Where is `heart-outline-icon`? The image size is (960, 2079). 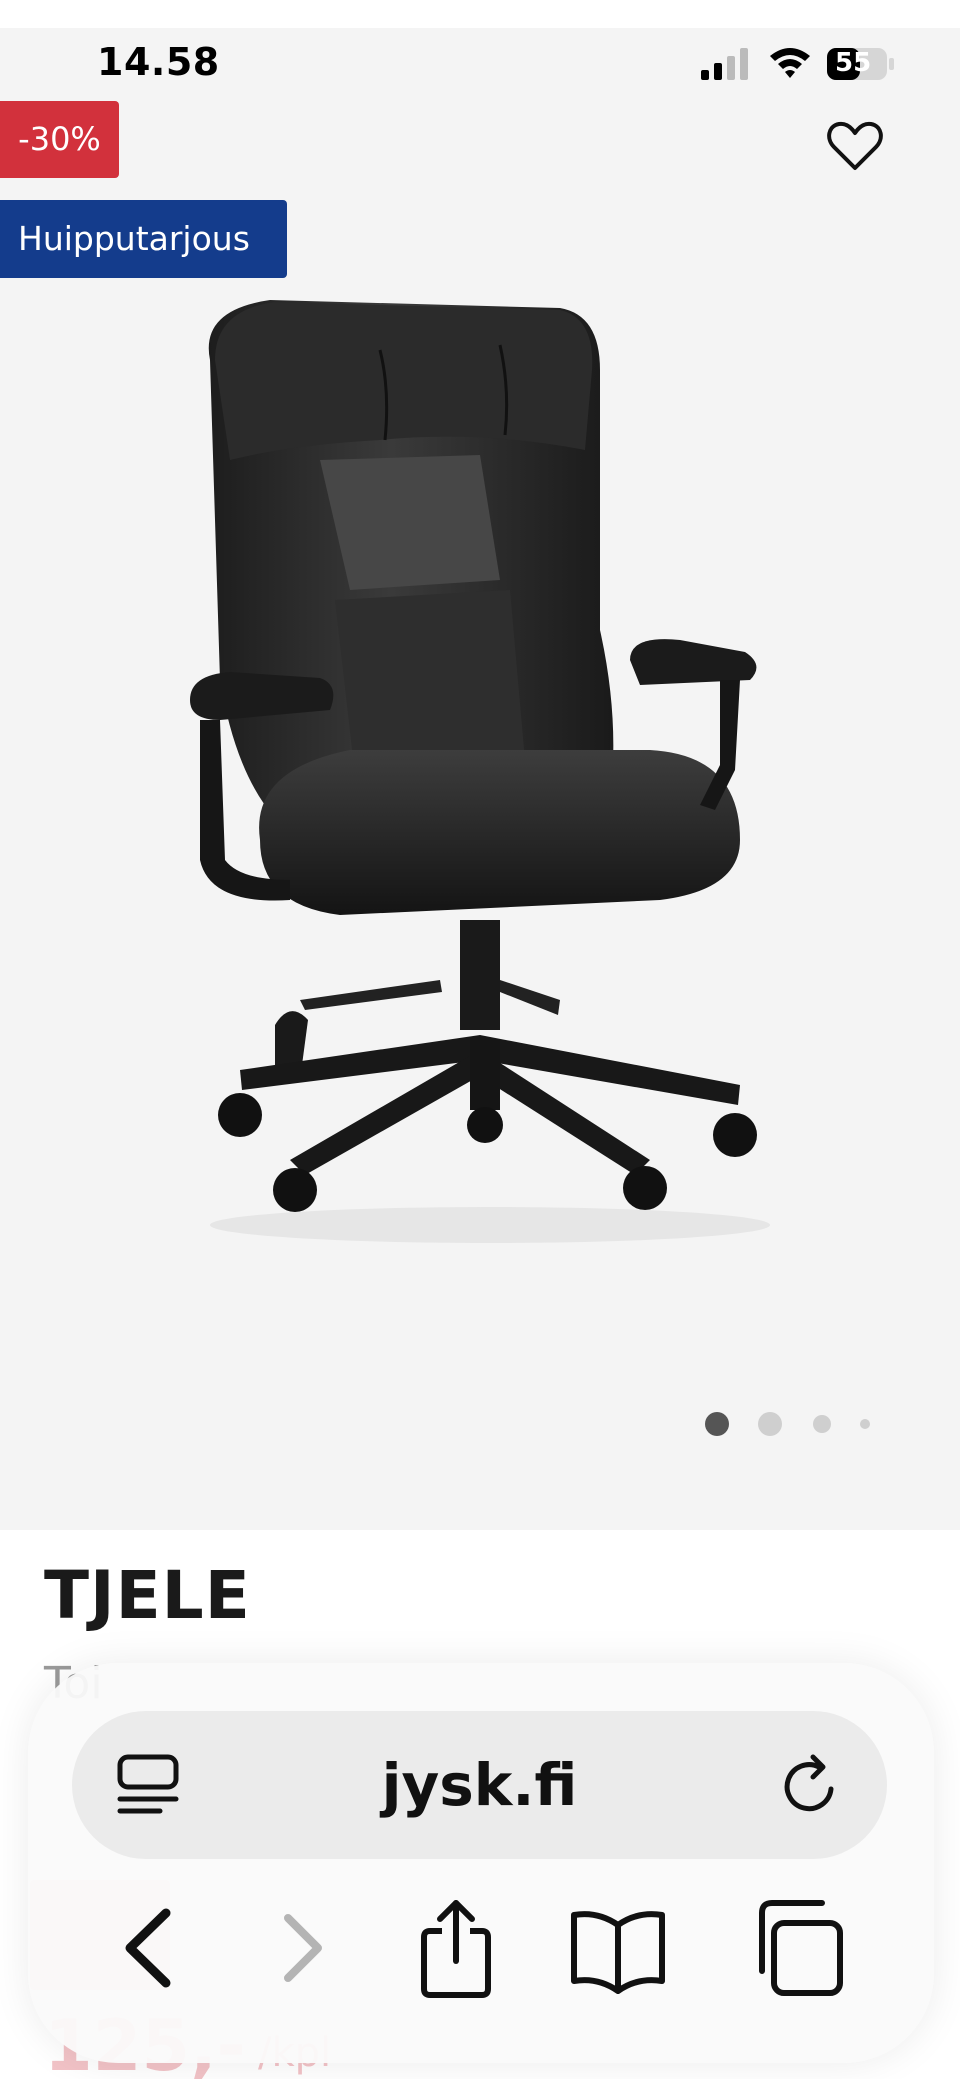
heart-outline-icon is located at coordinates (855, 147).